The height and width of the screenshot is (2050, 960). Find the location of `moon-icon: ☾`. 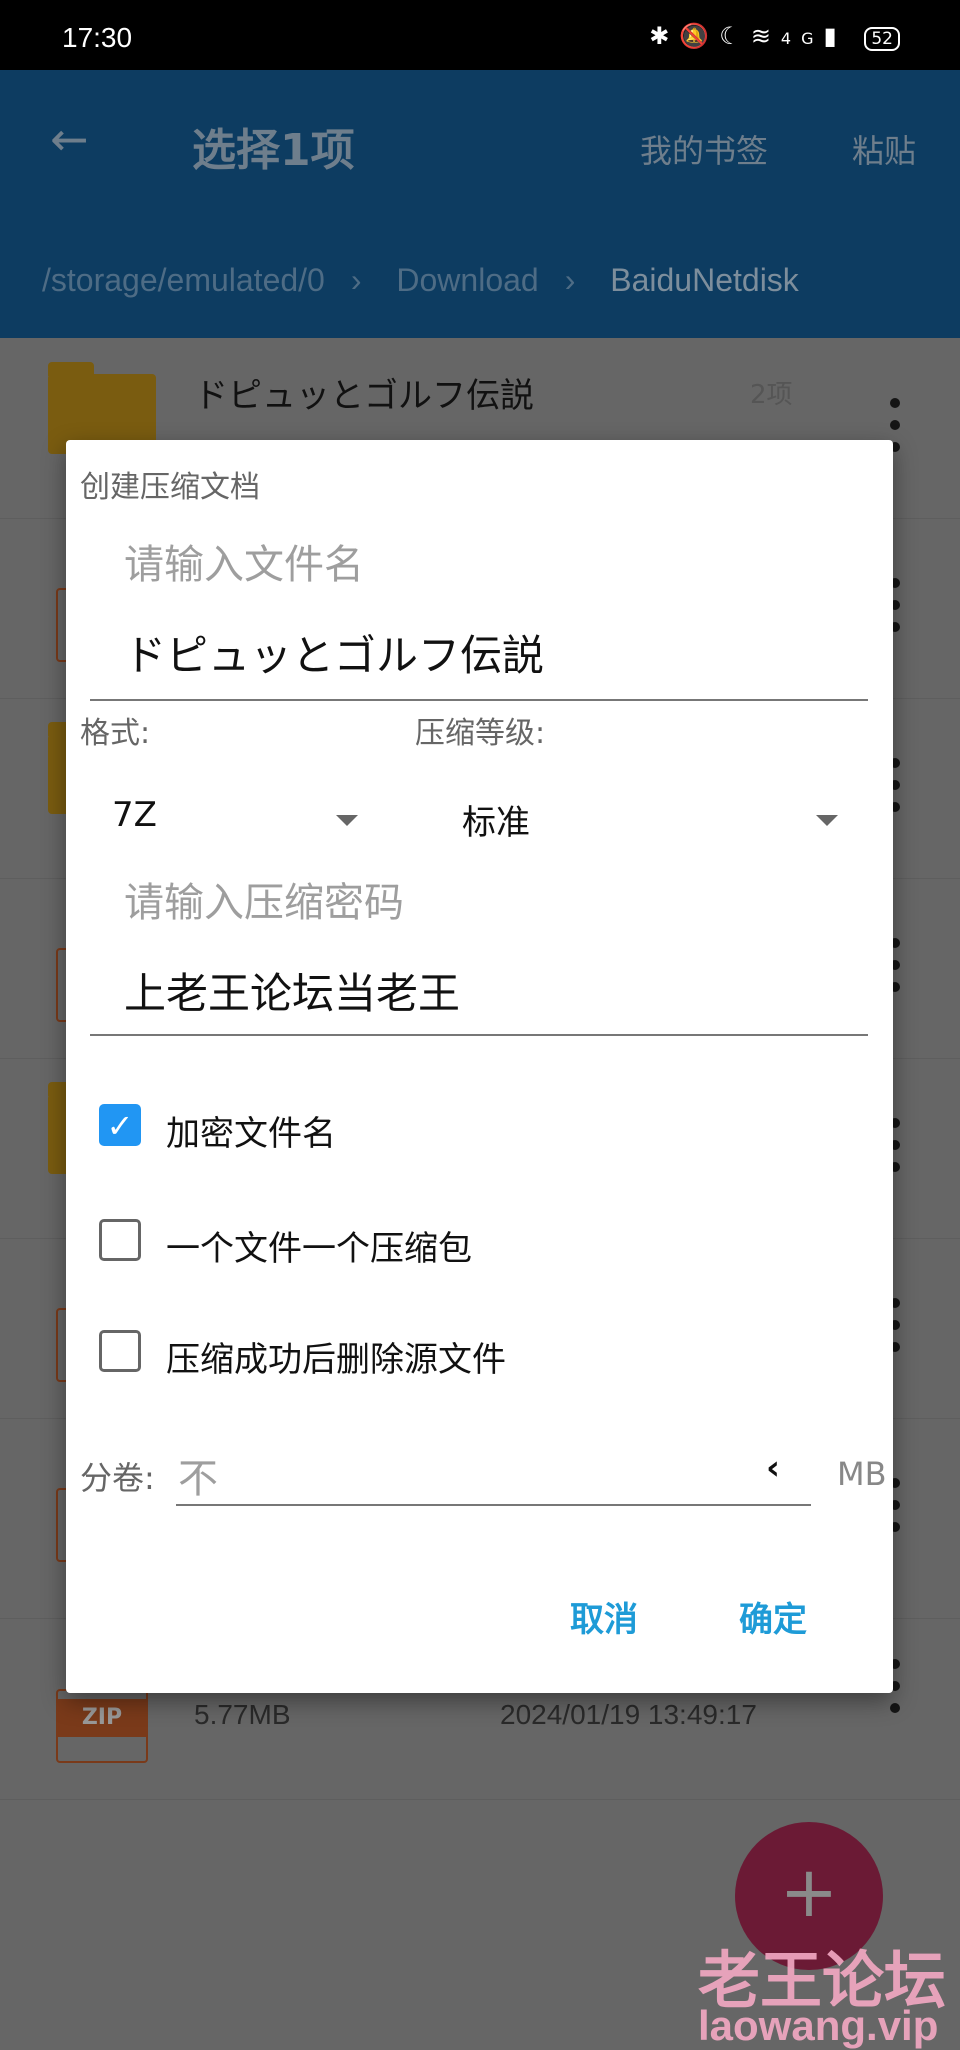

moon-icon: ☾ is located at coordinates (735, 36).